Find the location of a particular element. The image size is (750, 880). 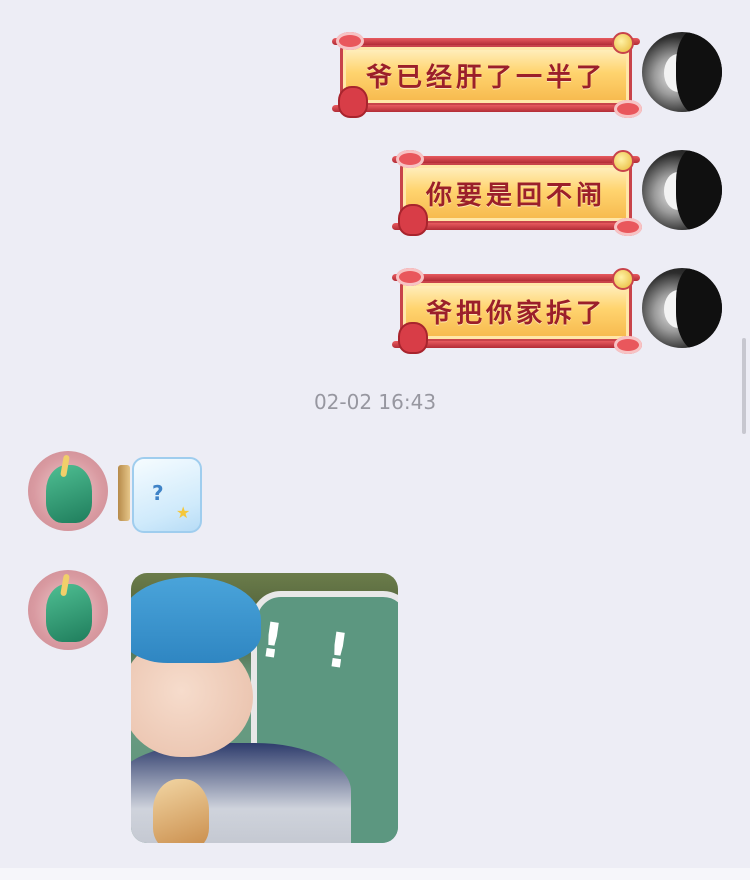

input-area-edge is located at coordinates (375, 874).